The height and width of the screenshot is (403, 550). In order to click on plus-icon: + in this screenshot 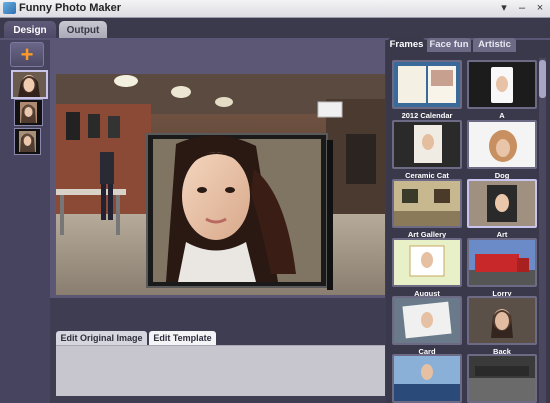, I will do `click(27, 54)`.